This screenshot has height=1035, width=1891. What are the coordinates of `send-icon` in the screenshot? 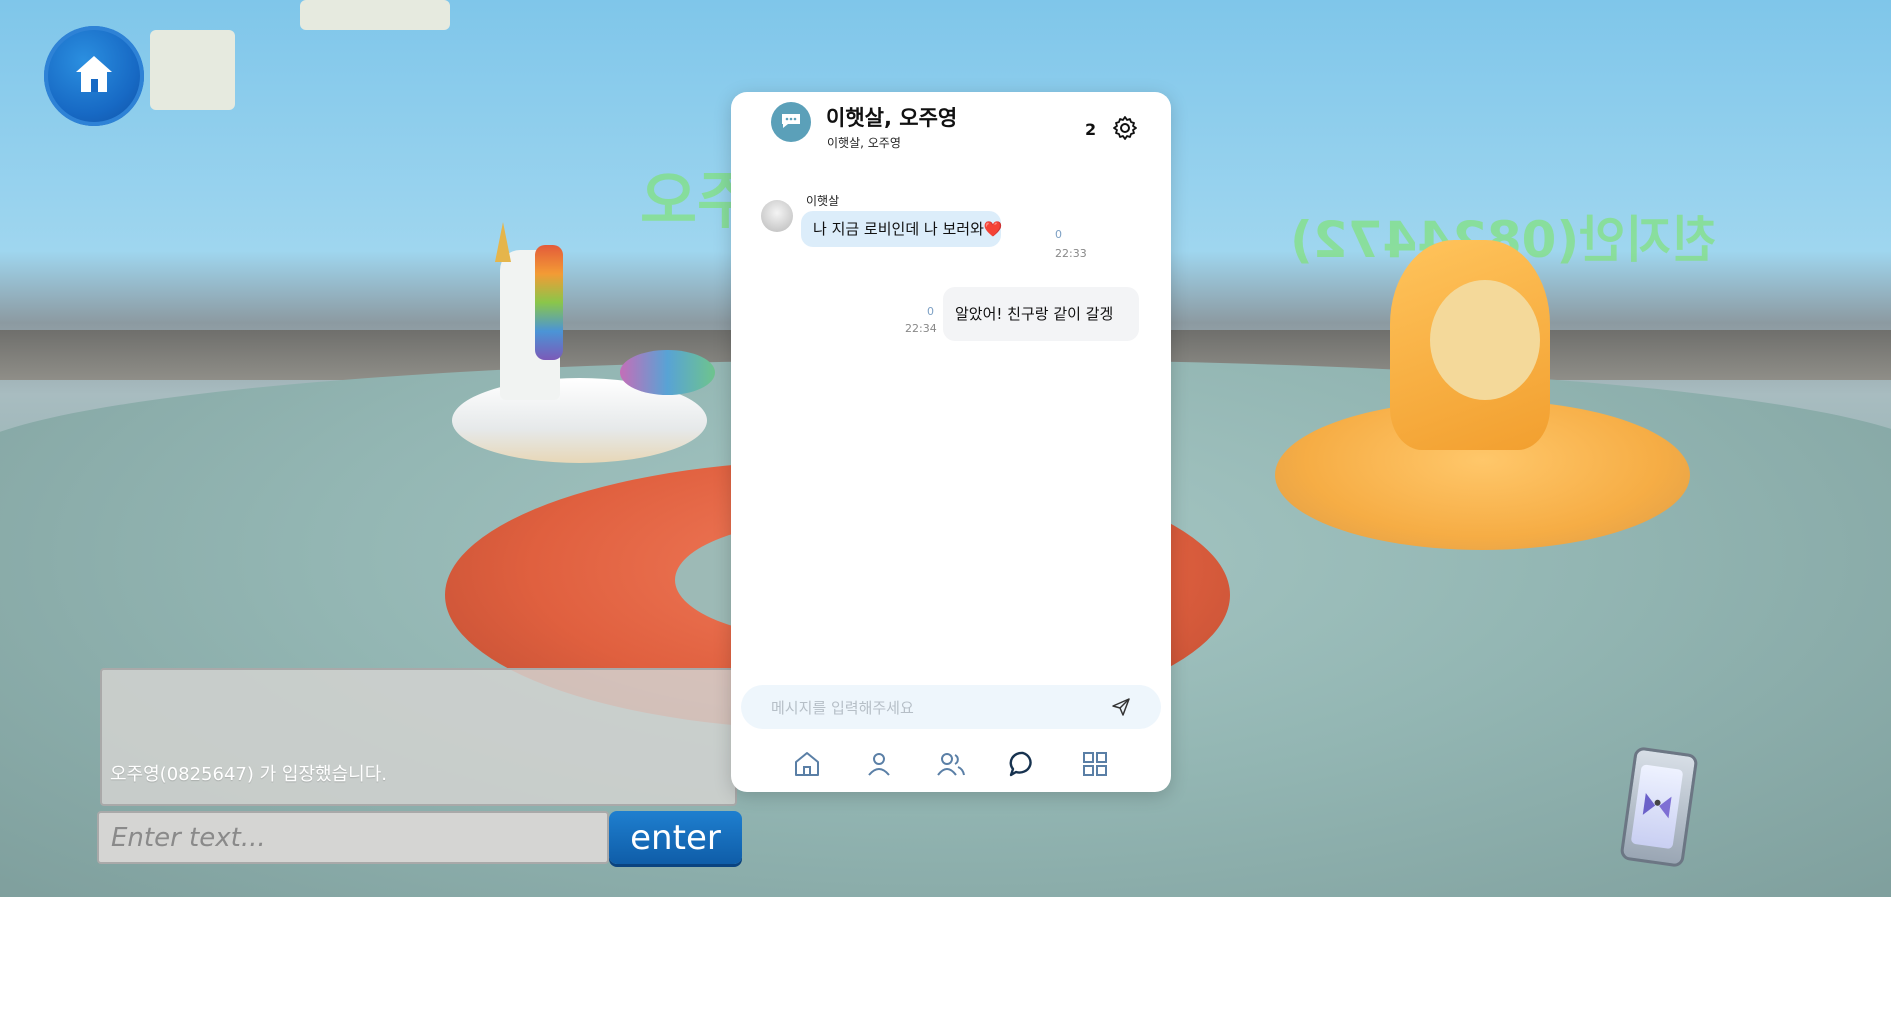 It's located at (1121, 707).